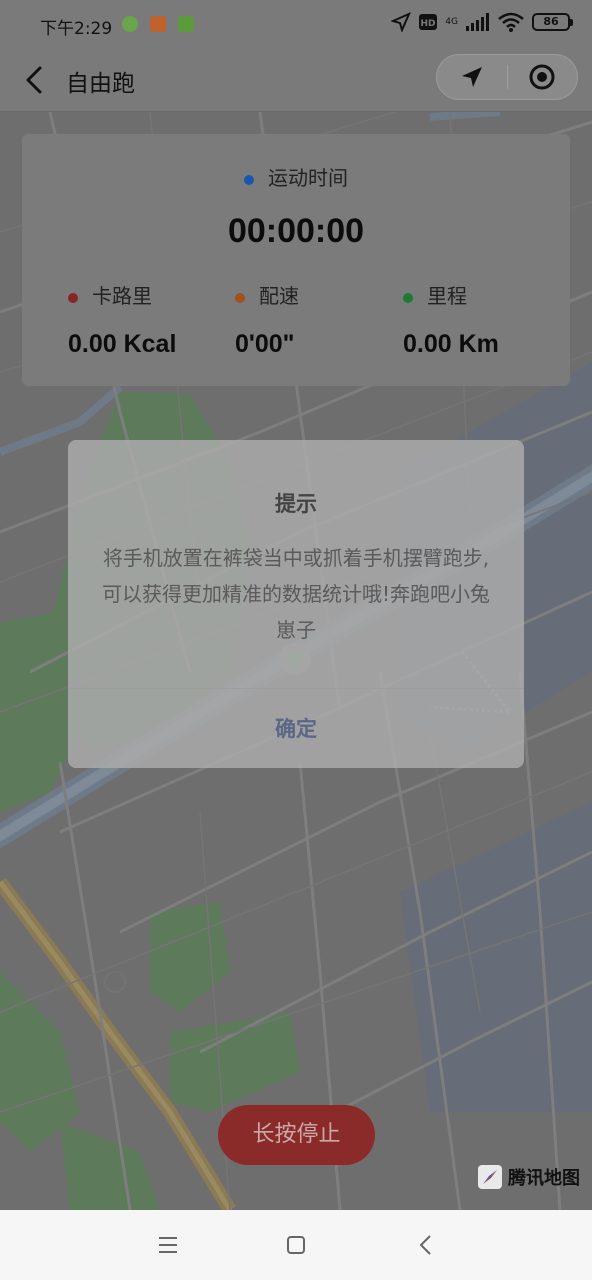 This screenshot has height=1280, width=592. Describe the element at coordinates (296, 729) in the screenshot. I see `confirm-button: 确定` at that location.